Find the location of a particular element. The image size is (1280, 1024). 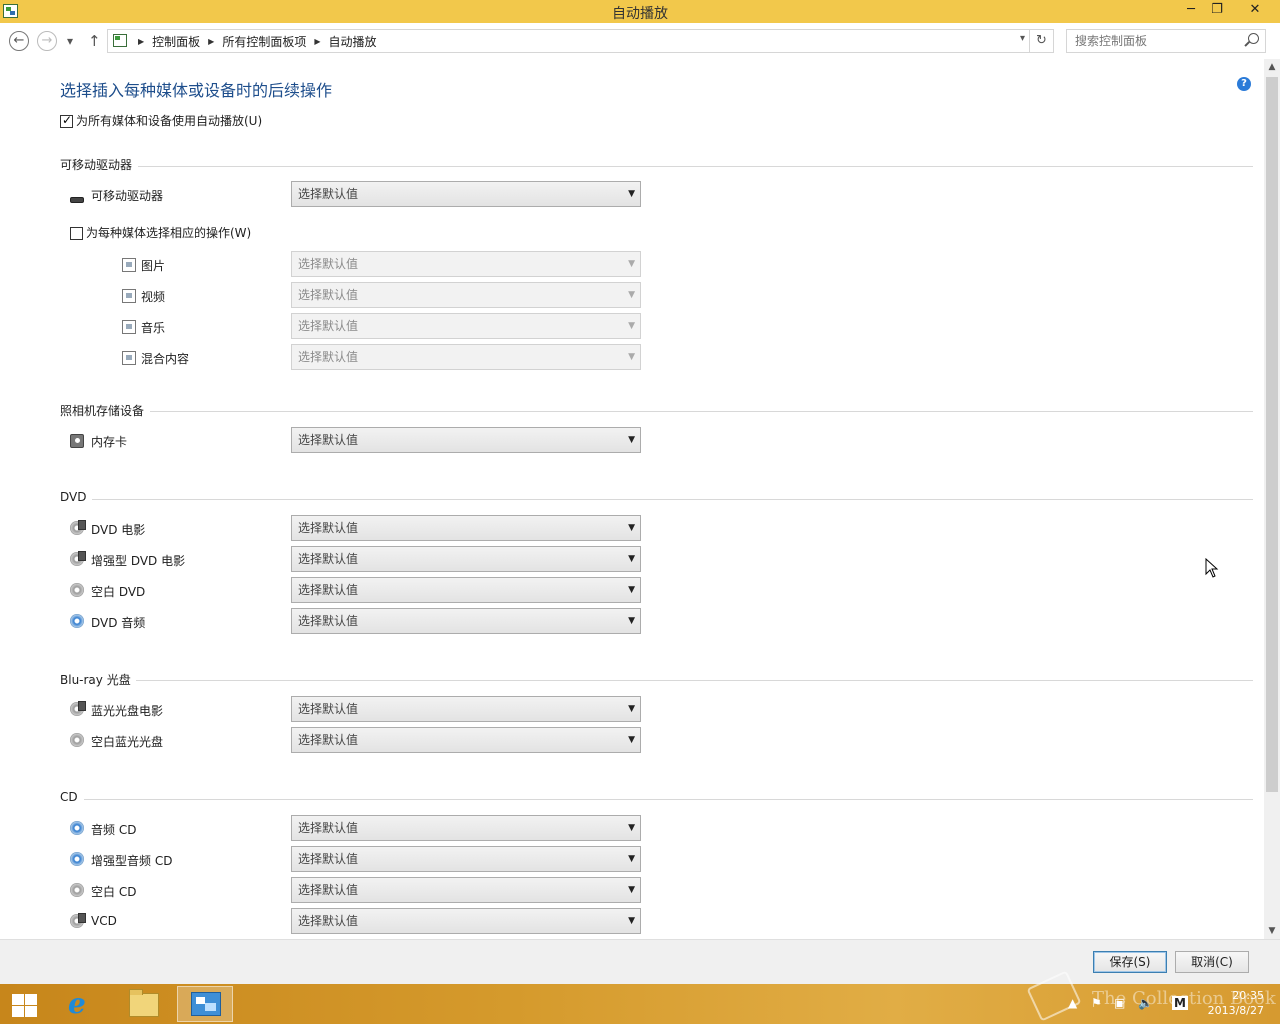

bluray-movie-select: 选择默认值 ▼ is located at coordinates (466, 709).